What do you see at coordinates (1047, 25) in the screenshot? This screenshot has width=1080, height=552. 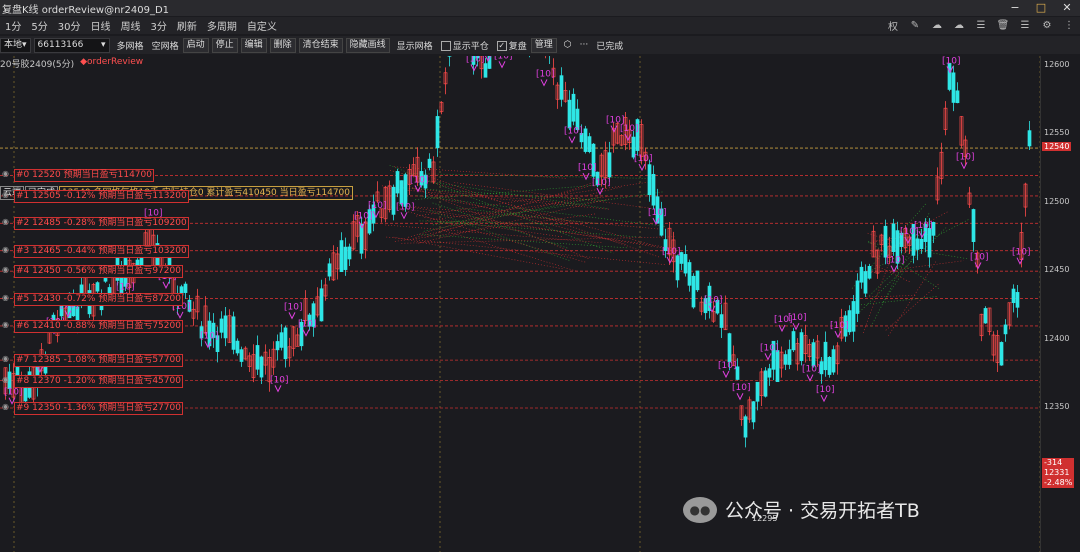 I see `settings-icon: ⚙` at bounding box center [1047, 25].